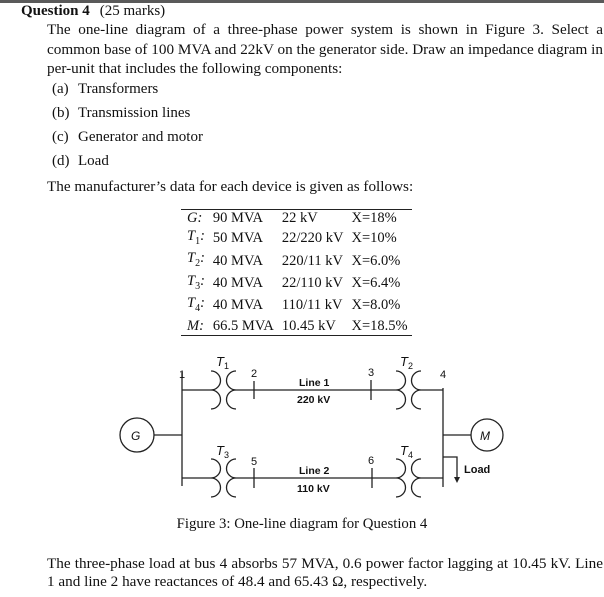  What do you see at coordinates (406, 451) in the screenshot?
I see `transformer-label-t4: T4` at bounding box center [406, 451].